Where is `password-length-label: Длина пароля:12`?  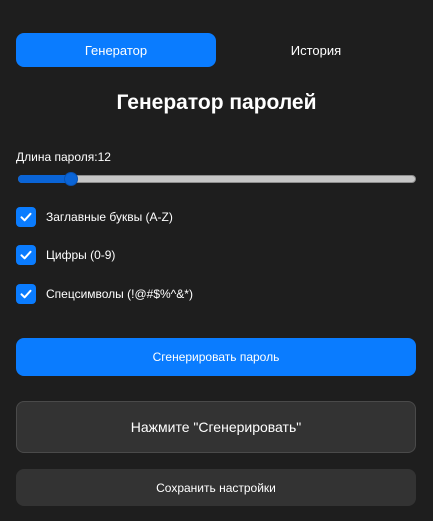
password-length-label: Длина пароля:12 is located at coordinates (63, 157).